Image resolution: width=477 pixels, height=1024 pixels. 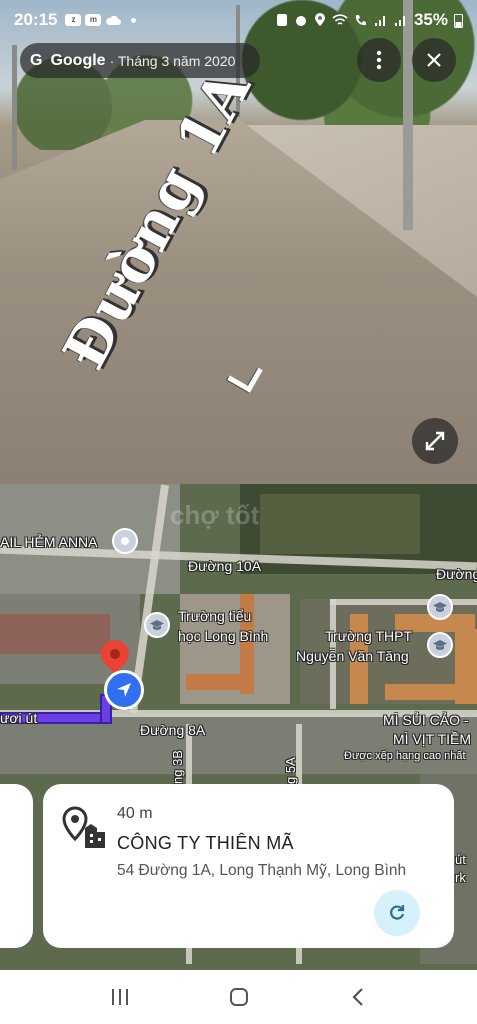 What do you see at coordinates (458, 20) in the screenshot?
I see `battery-icon` at bounding box center [458, 20].